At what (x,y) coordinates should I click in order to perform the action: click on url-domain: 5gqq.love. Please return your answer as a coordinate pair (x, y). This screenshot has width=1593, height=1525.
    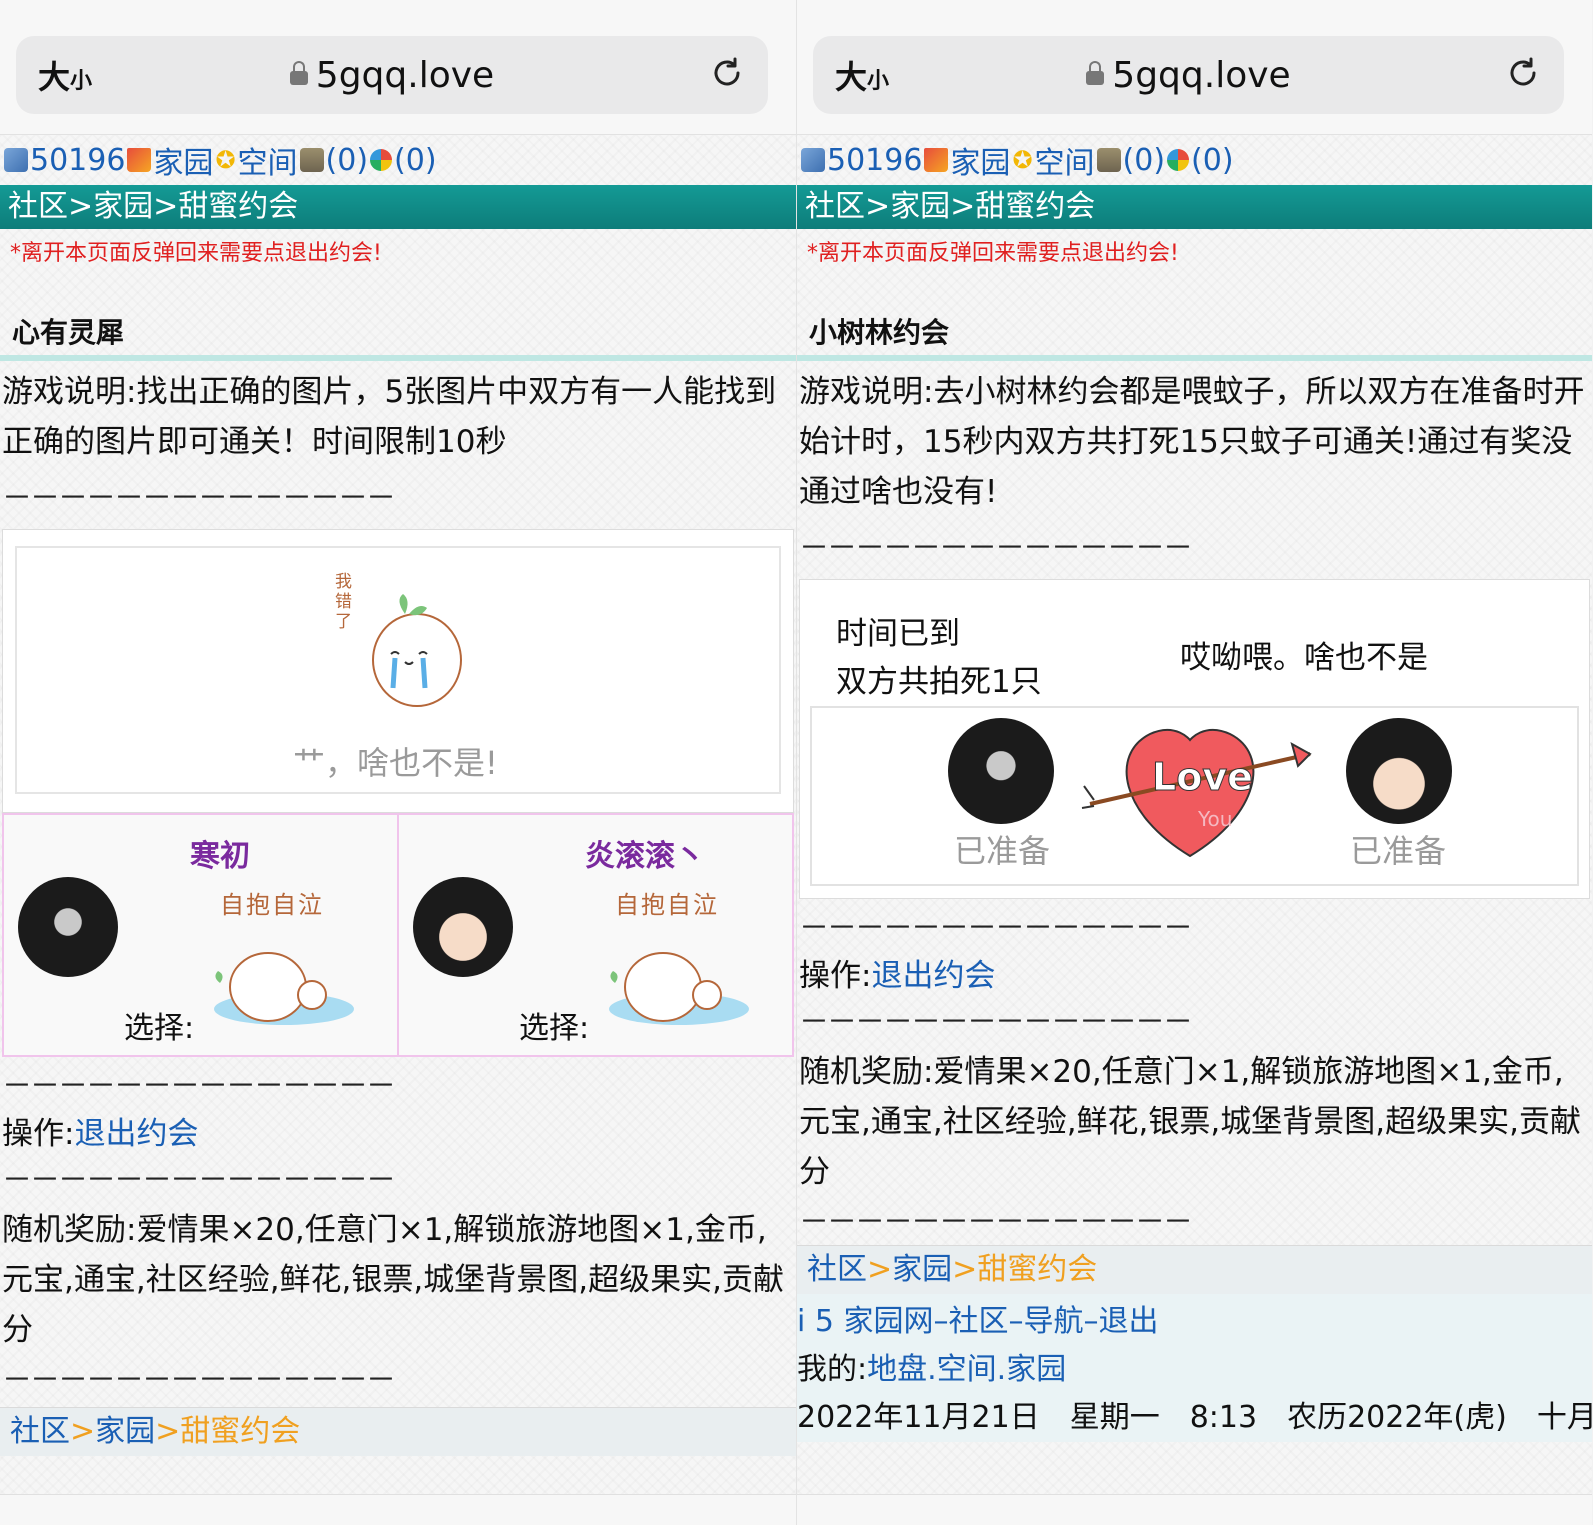
    Looking at the image, I should click on (392, 75).